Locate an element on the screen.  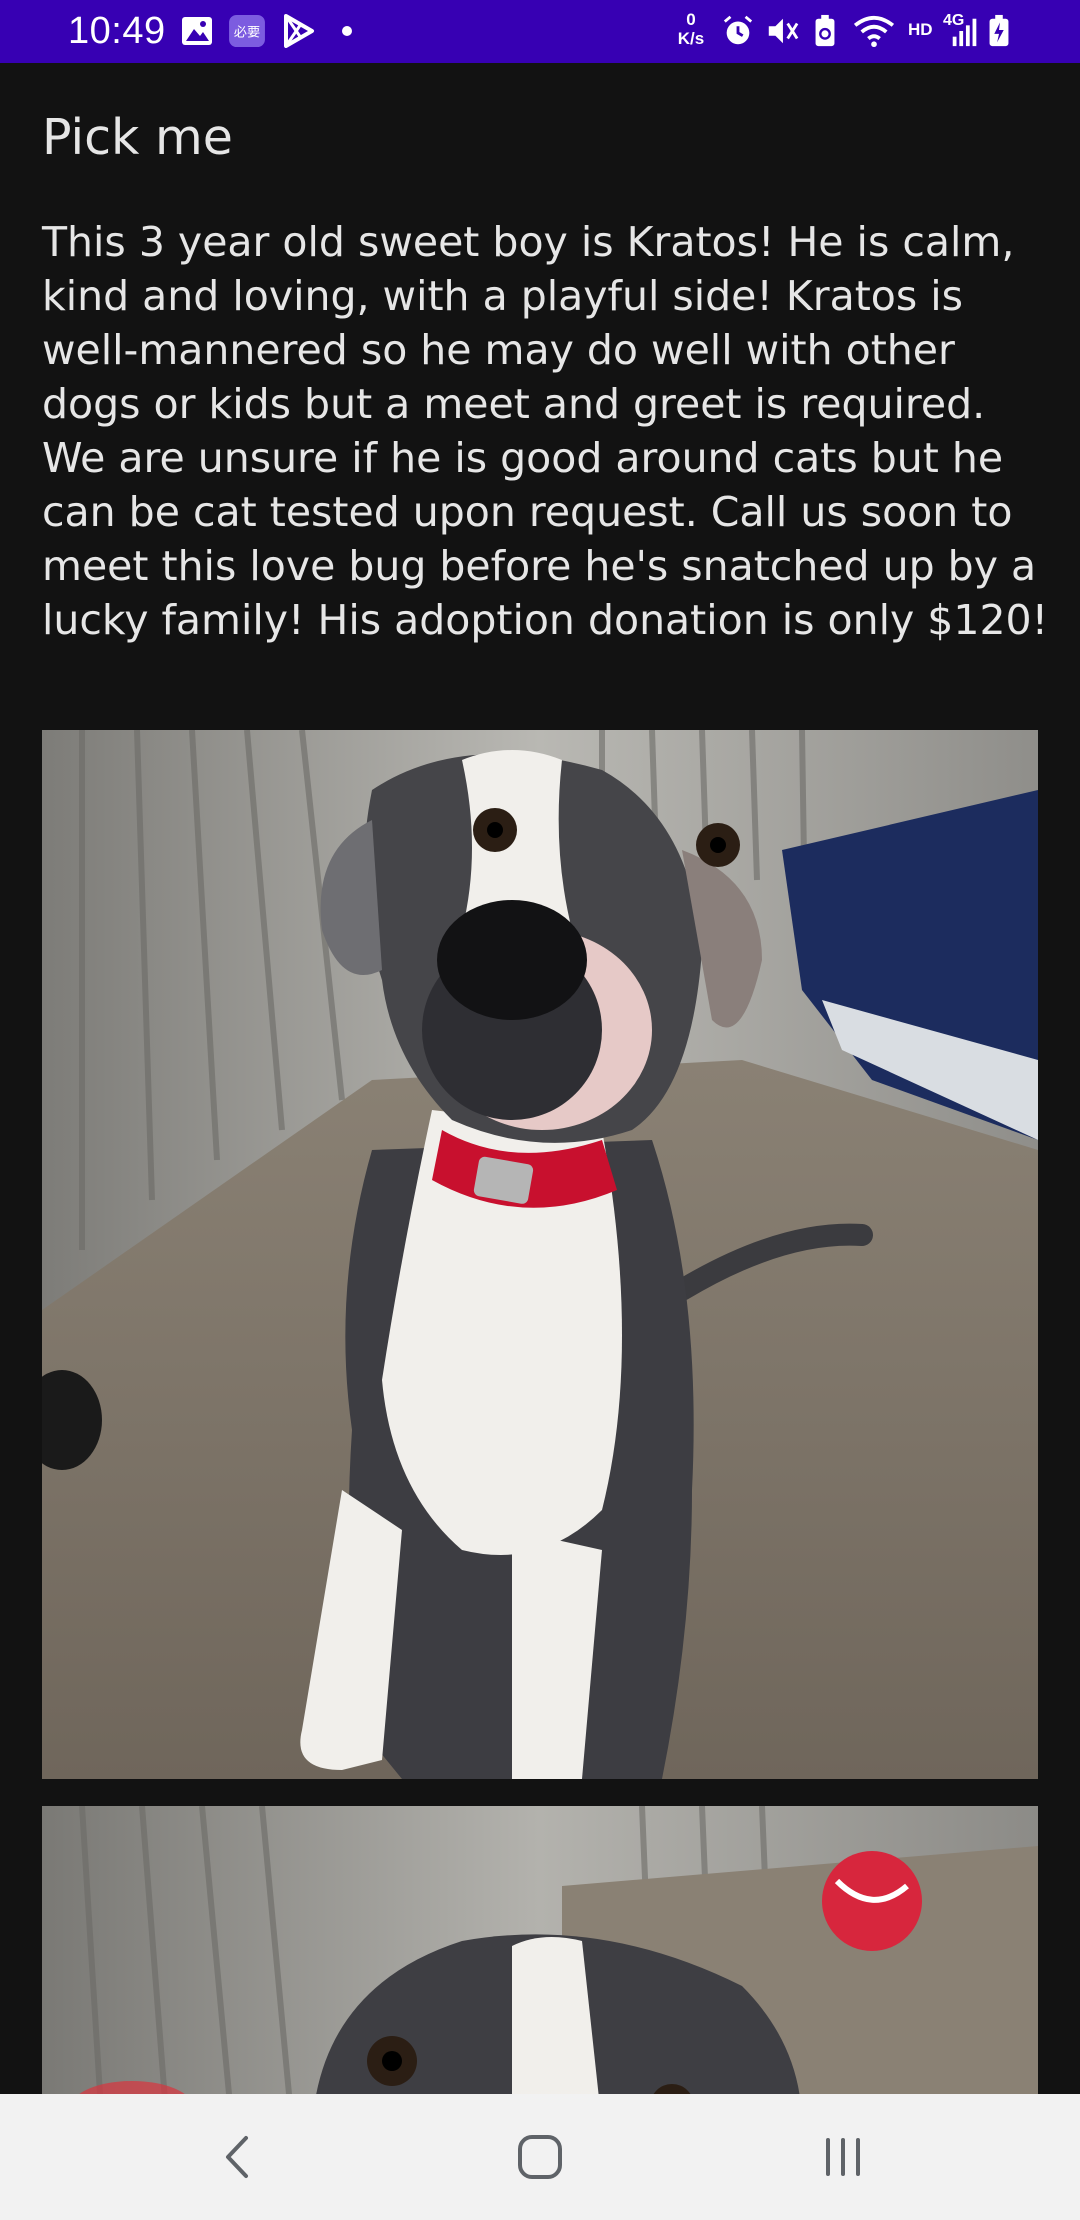
home-icon is located at coordinates (540, 2157).